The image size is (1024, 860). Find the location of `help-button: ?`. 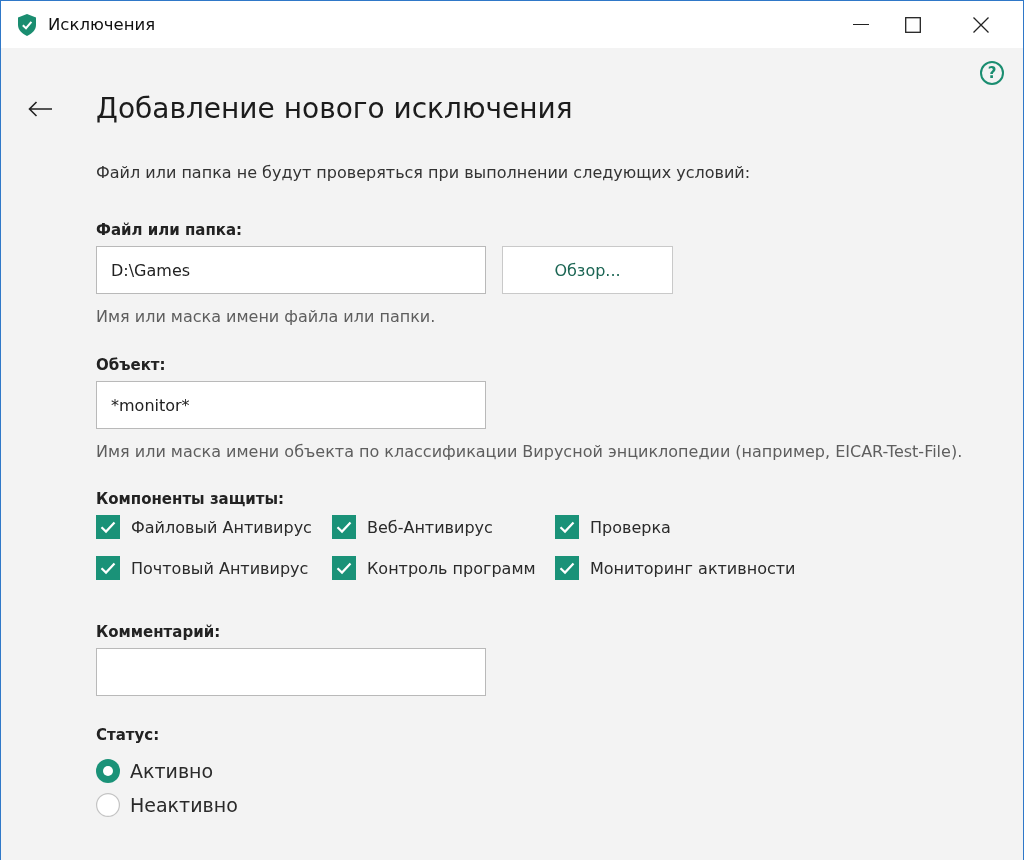

help-button: ? is located at coordinates (992, 73).